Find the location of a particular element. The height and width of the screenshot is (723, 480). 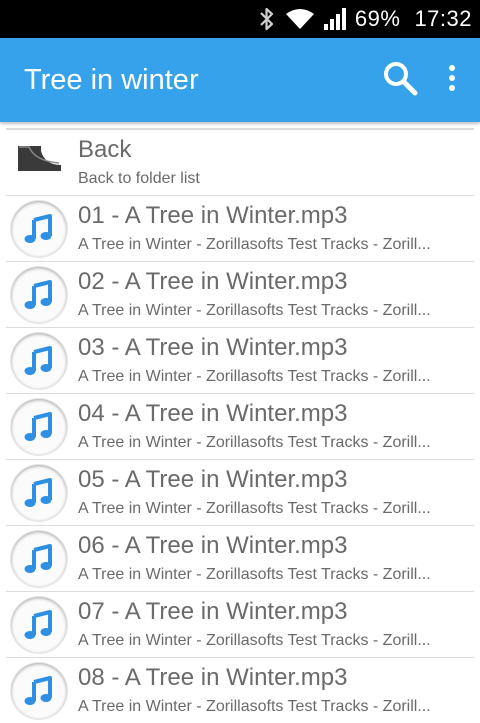

app-bar: Tree in winter is located at coordinates (240, 80).